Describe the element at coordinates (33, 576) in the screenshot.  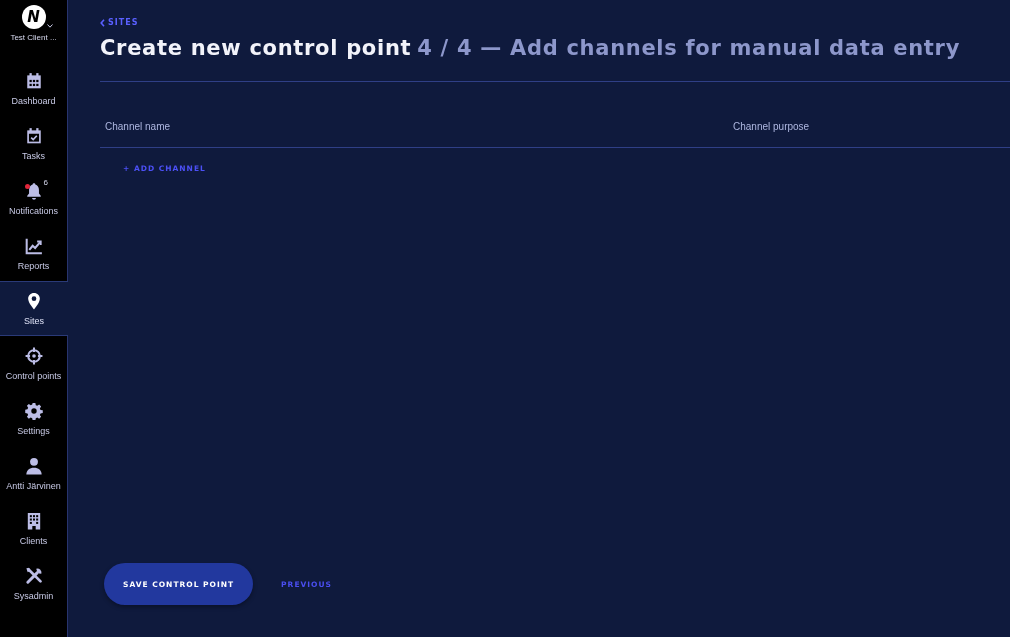
I see `tools-icon` at that location.